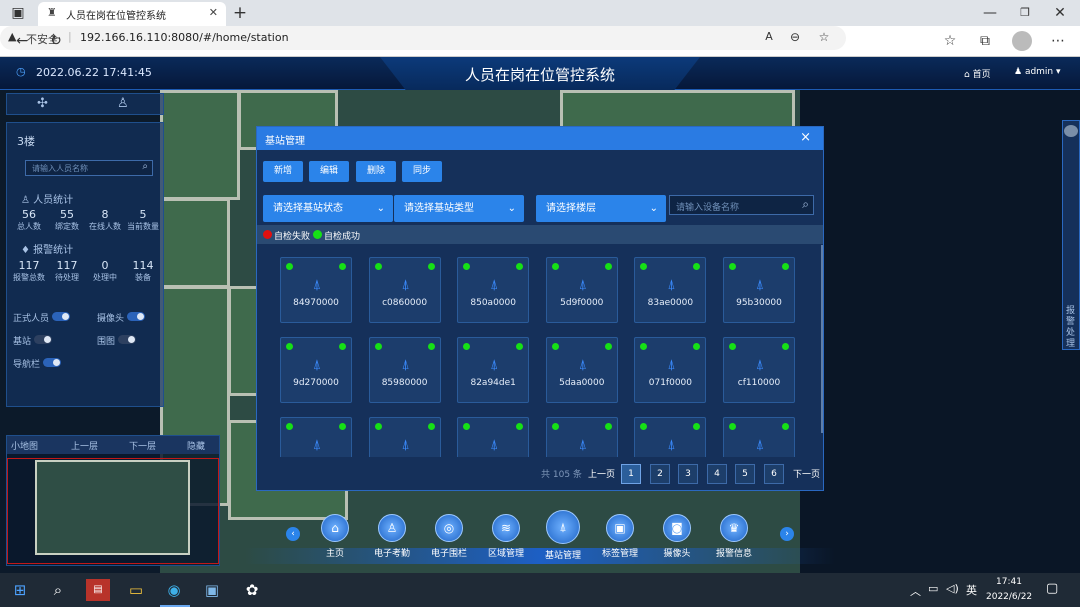  Describe the element at coordinates (42, 317) in the screenshot. I see `toggle-formal-staff: 正式人员` at that location.